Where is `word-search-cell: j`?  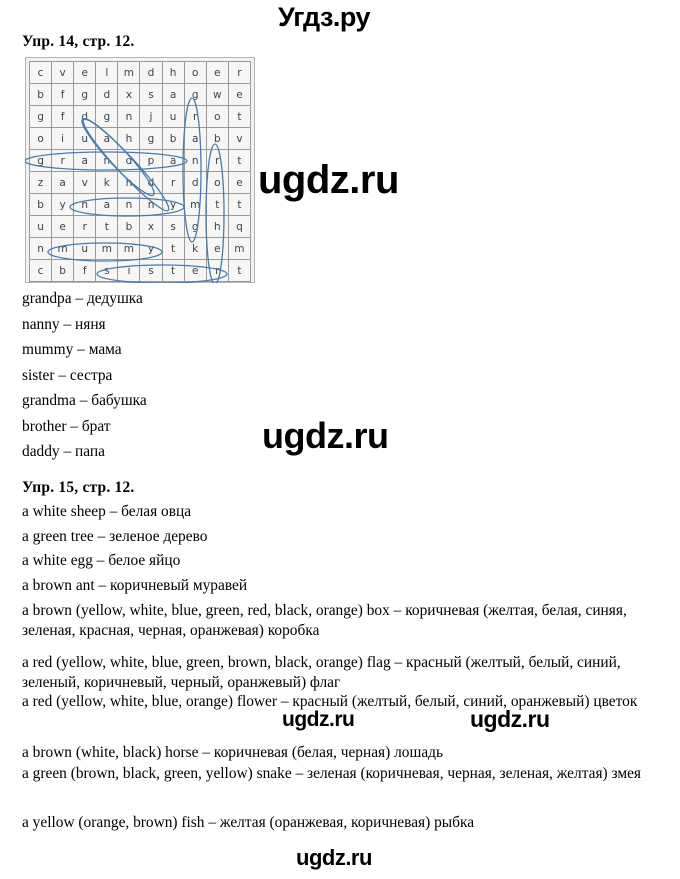
word-search-cell: j is located at coordinates (151, 116).